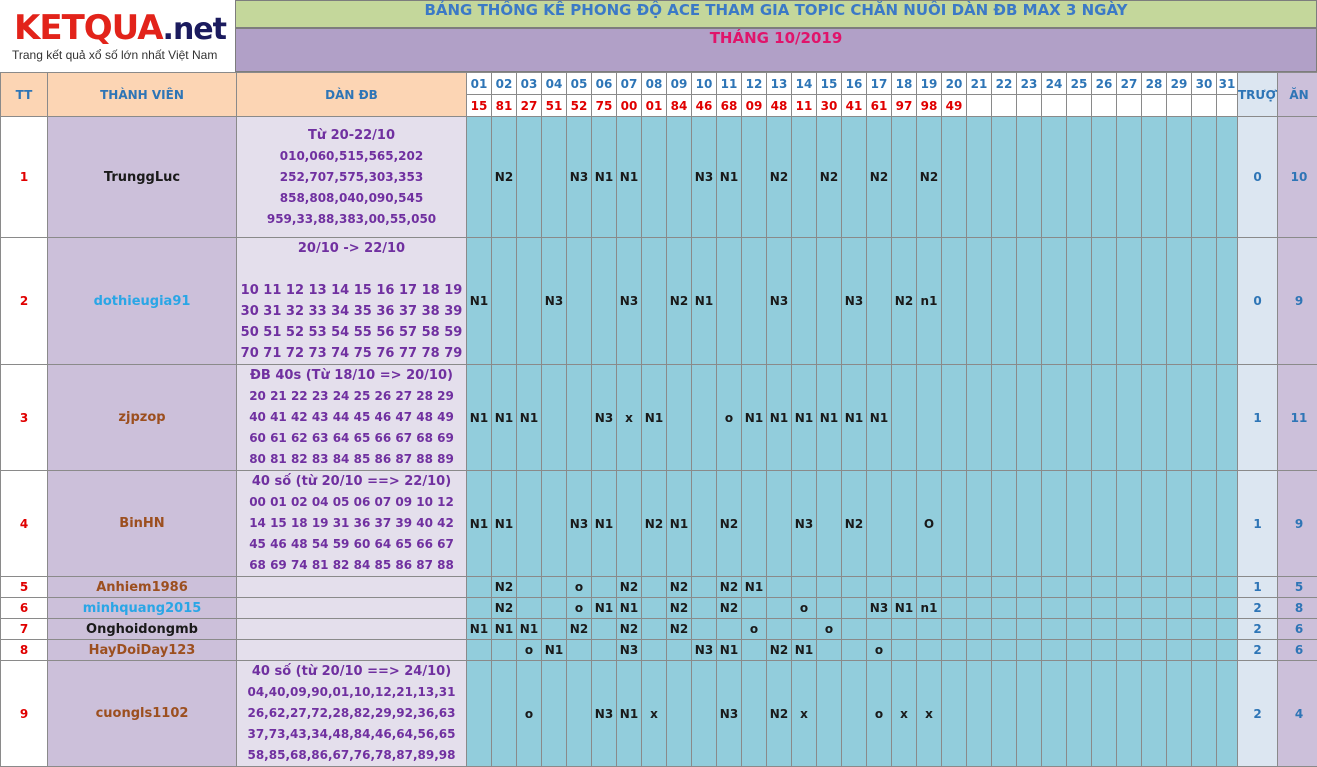  Describe the element at coordinates (142, 524) in the screenshot. I see `member-name: BinHN` at that location.